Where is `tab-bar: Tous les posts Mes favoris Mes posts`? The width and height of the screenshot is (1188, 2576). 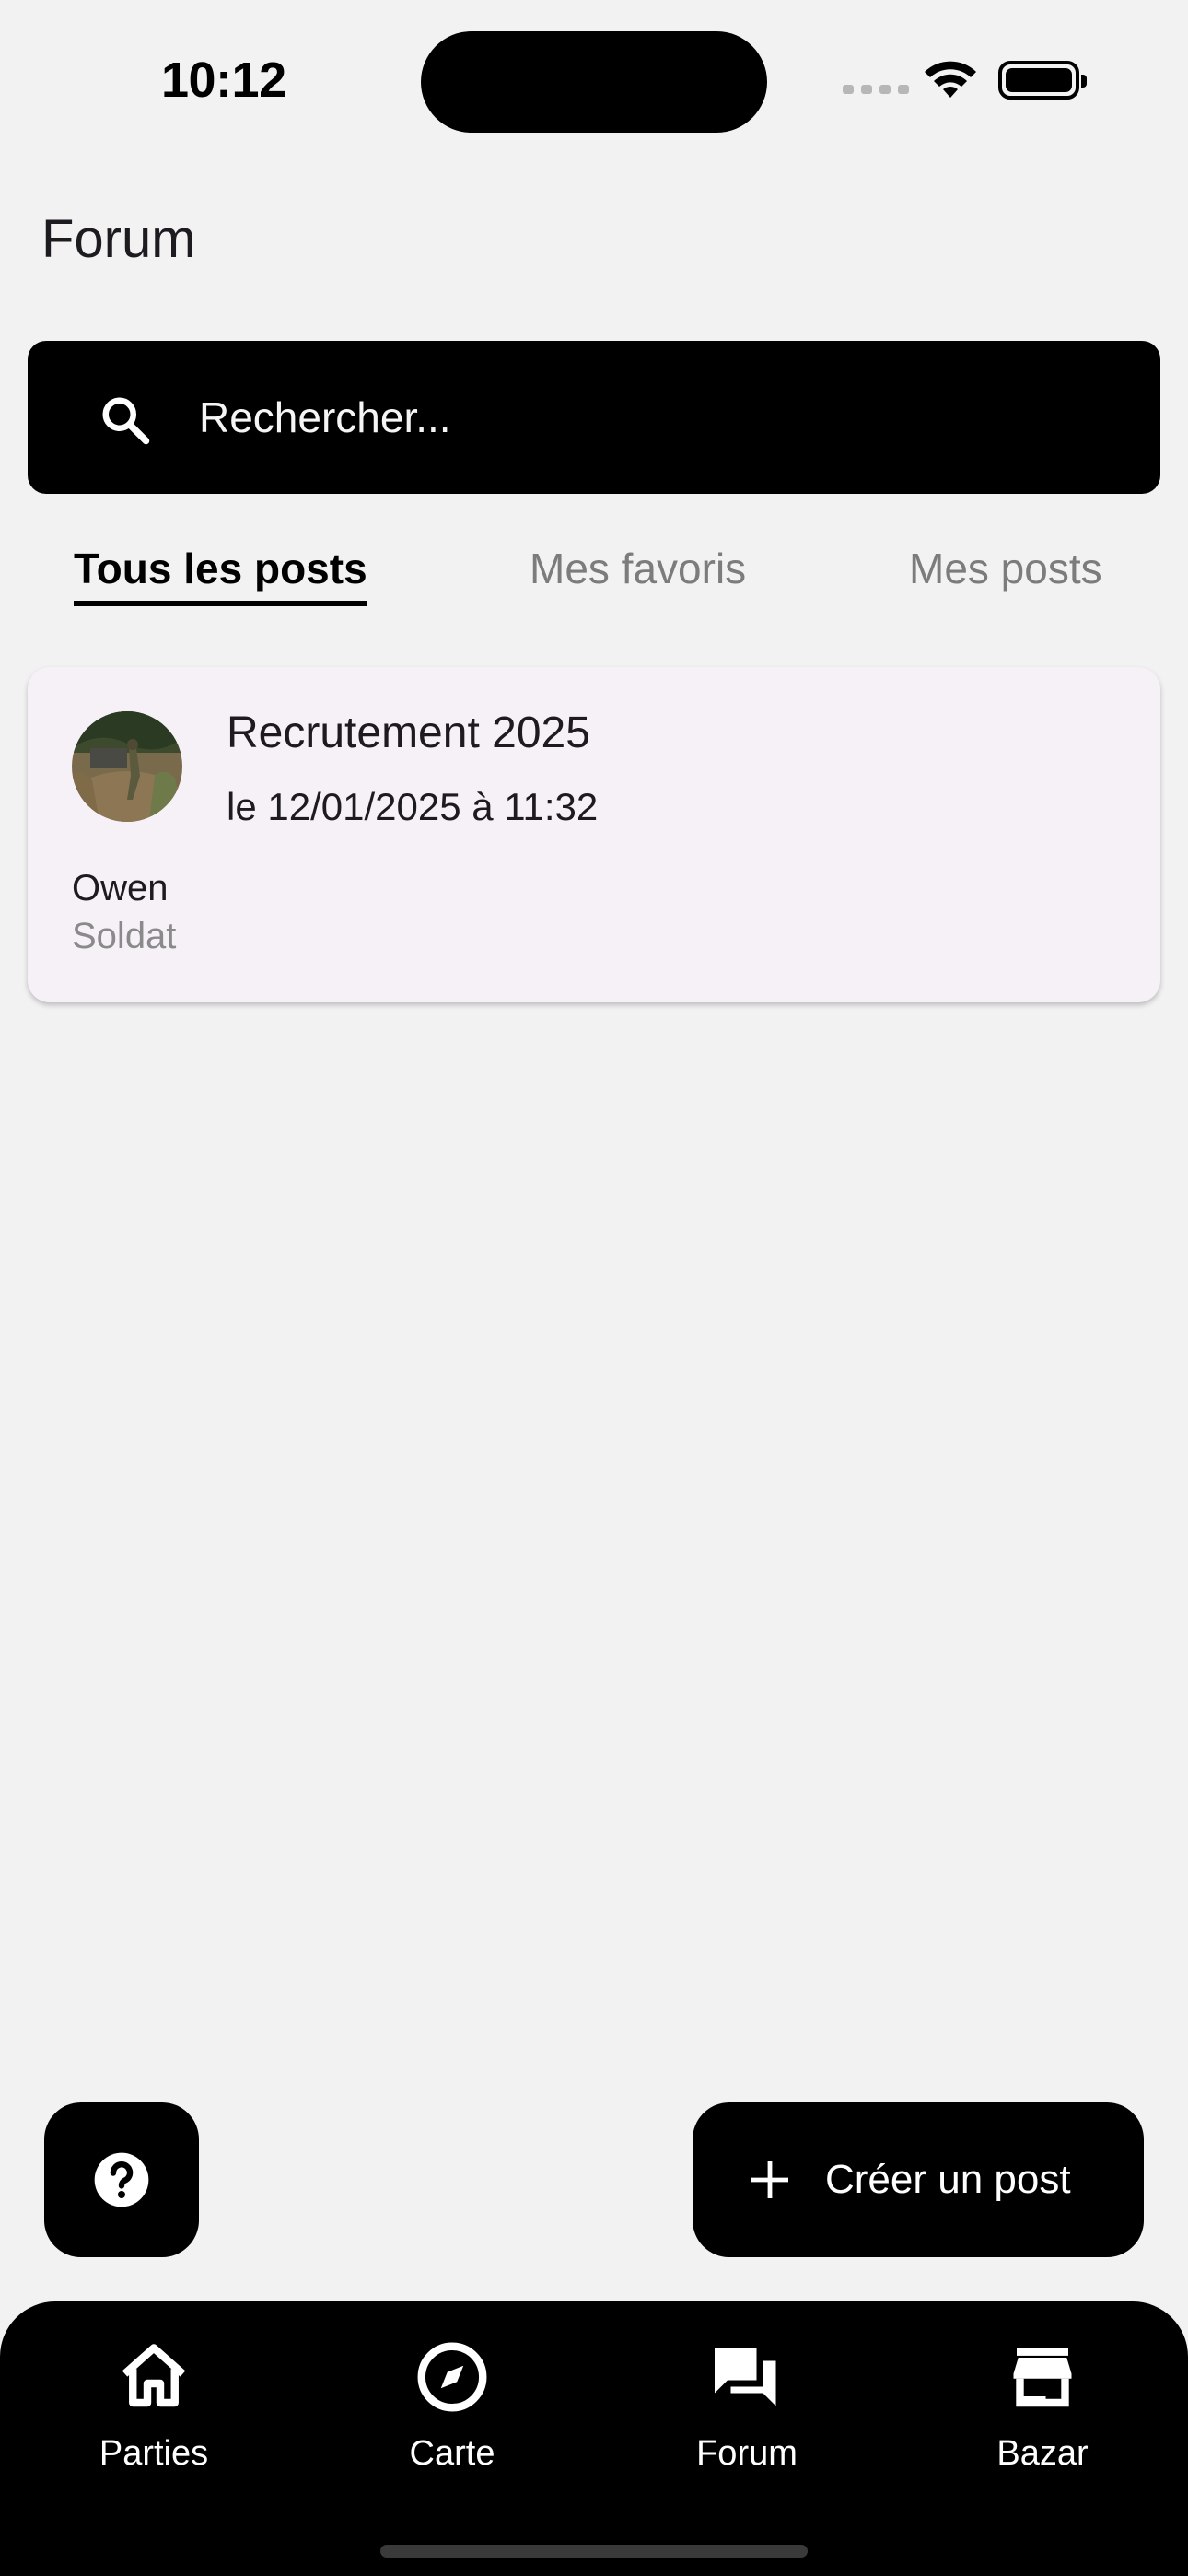
tab-bar: Tous les posts Mes favoris Mes posts is located at coordinates (594, 580).